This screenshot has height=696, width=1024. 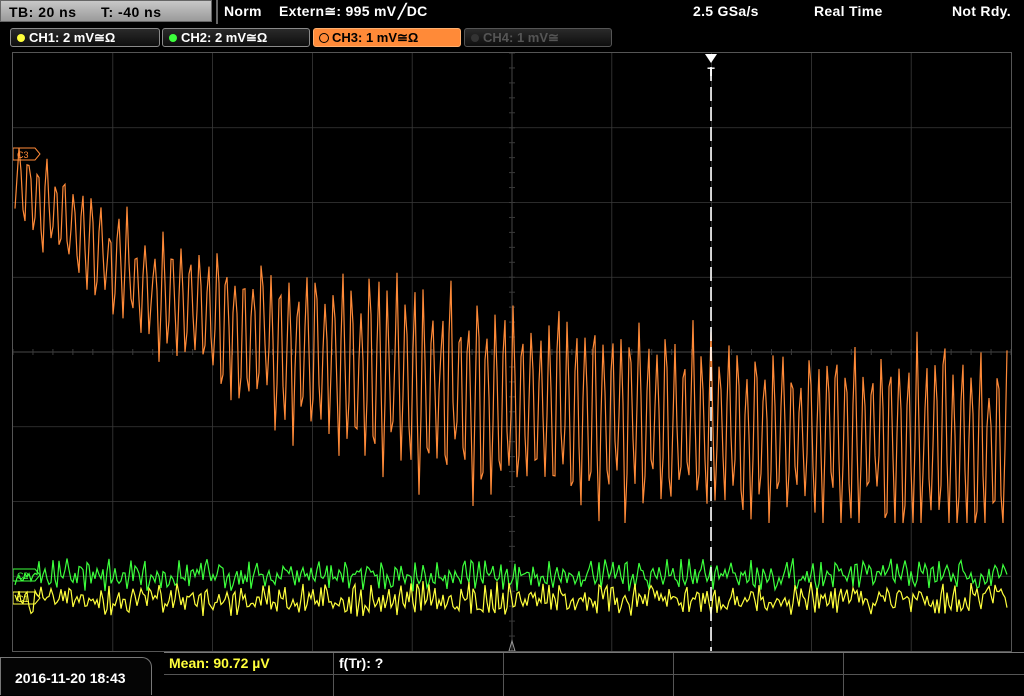 I want to click on channel-2-color-icon, so click(x=173, y=38).